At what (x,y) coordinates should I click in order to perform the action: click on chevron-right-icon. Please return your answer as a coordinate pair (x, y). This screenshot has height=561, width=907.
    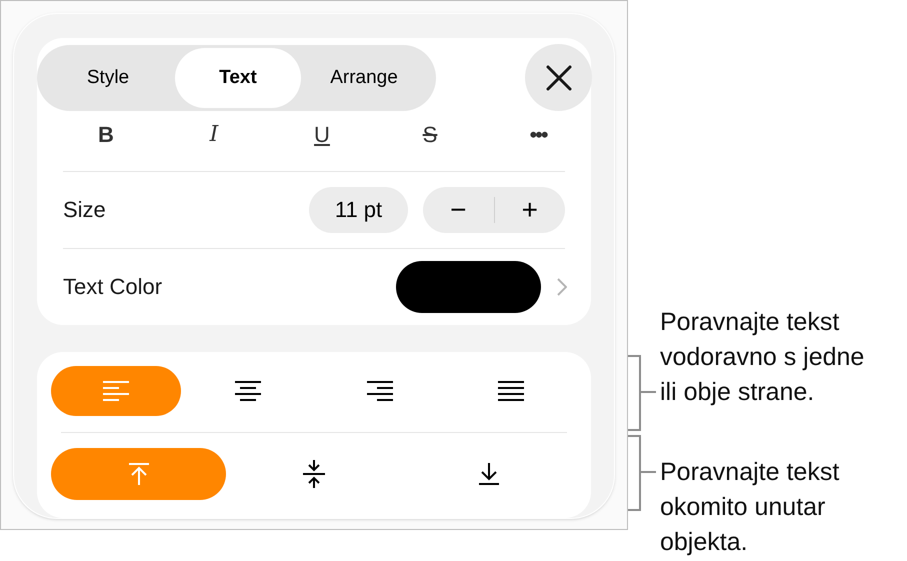
    Looking at the image, I should click on (562, 287).